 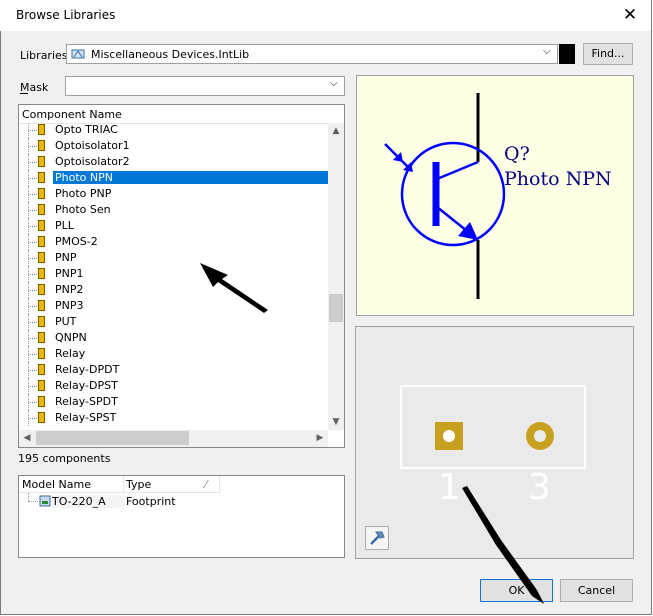 What do you see at coordinates (172, 146) in the screenshot?
I see `list-item: Optoisolator1` at bounding box center [172, 146].